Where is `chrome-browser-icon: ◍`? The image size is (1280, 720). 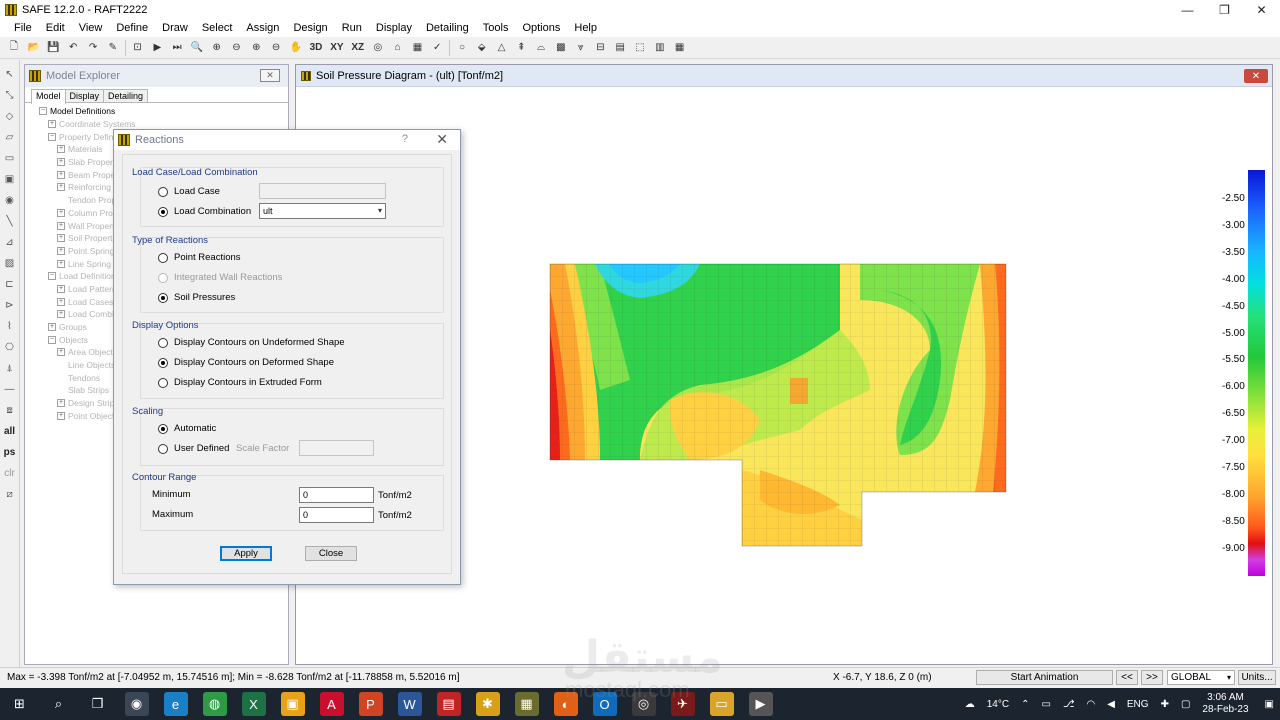 chrome-browser-icon: ◍ is located at coordinates (214, 704).